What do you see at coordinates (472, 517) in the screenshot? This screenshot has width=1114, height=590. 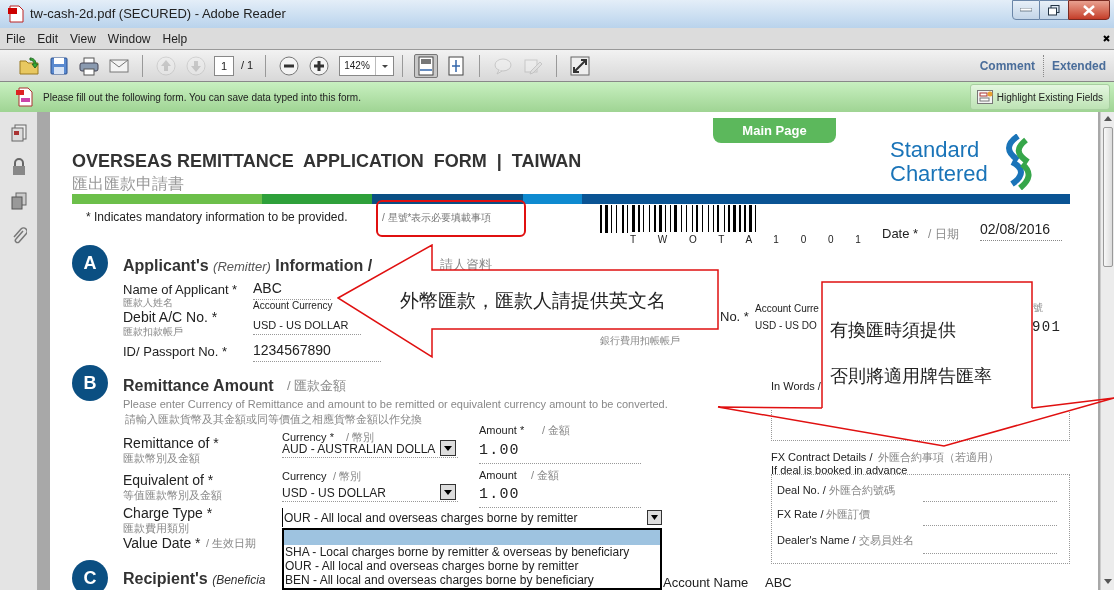 I see `charge-type-dropdown: OUR - All local and overseas charges borne by remitter` at bounding box center [472, 517].